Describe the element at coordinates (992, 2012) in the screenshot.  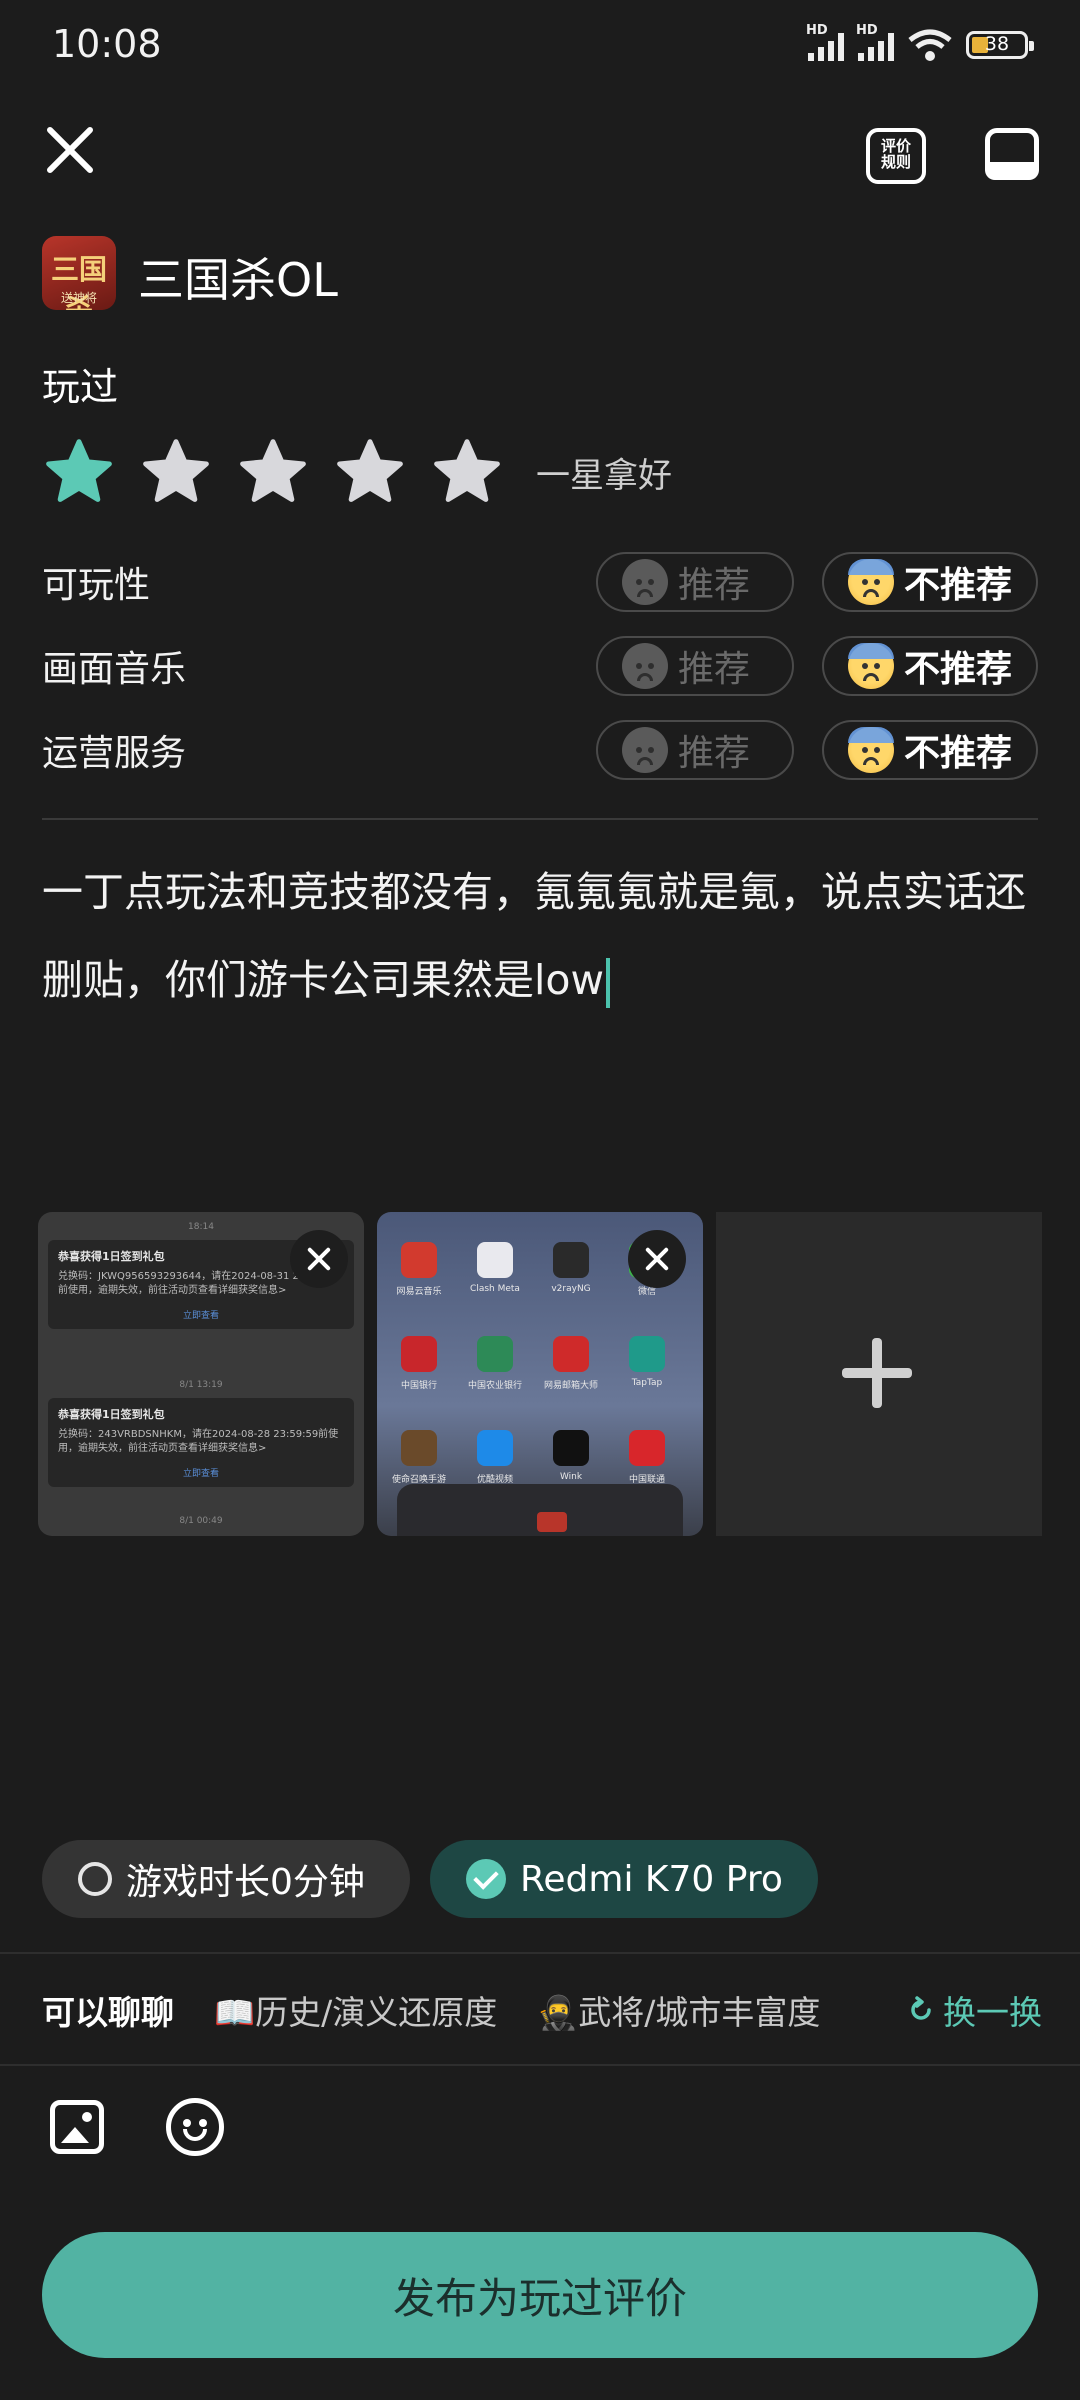
I see `swap-label: 换一换` at that location.